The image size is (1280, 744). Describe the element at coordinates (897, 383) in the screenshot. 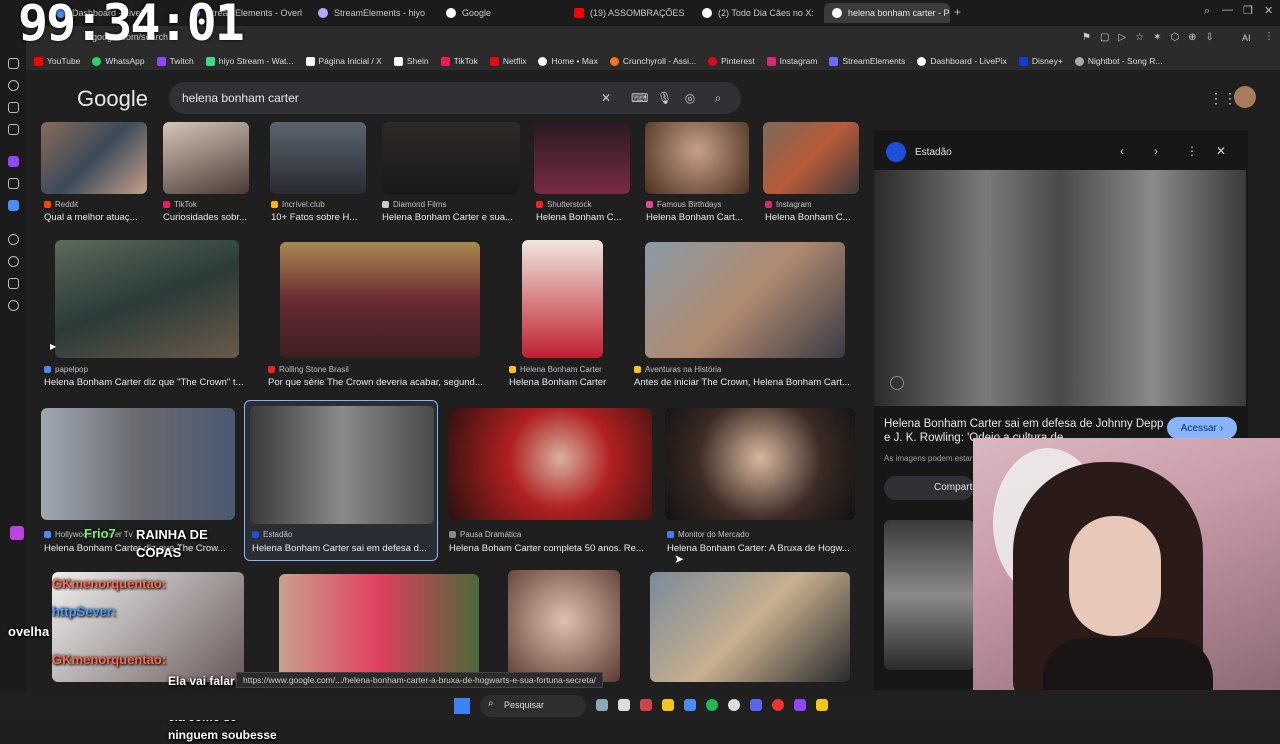

I see `lens-icon` at that location.